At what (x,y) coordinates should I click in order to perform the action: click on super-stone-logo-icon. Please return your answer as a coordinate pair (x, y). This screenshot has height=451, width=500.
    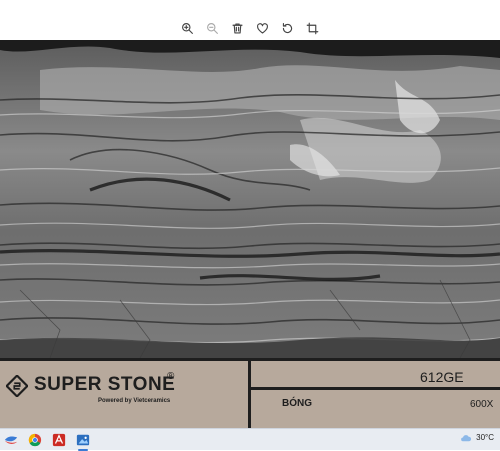
    Looking at the image, I should click on (17, 386).